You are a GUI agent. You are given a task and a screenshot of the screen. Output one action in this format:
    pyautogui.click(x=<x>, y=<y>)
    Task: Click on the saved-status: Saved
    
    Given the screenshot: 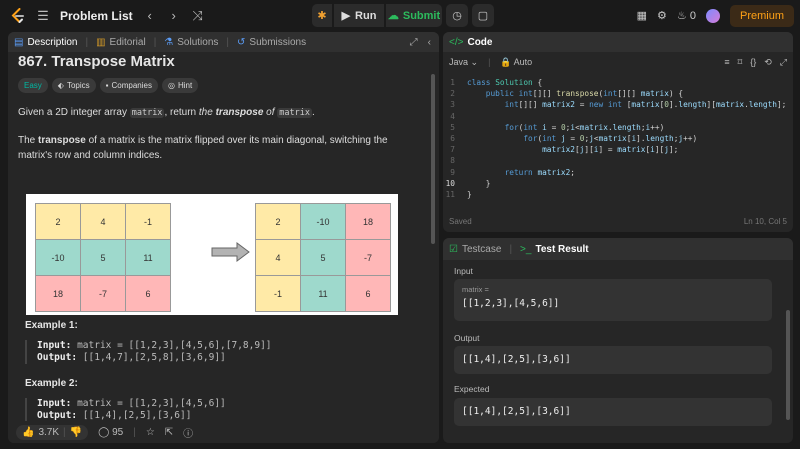 What is the action you would take?
    pyautogui.click(x=460, y=221)
    